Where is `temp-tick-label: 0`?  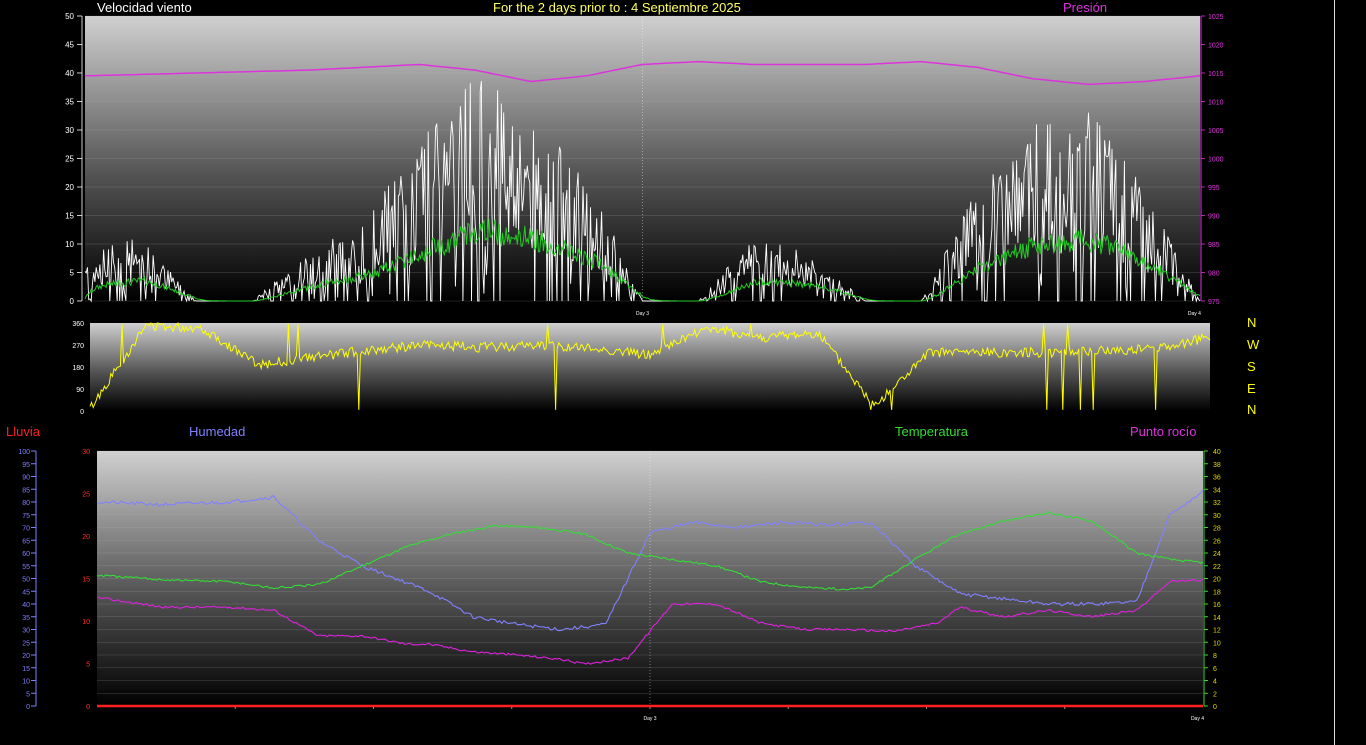
temp-tick-label: 0 is located at coordinates (1215, 707).